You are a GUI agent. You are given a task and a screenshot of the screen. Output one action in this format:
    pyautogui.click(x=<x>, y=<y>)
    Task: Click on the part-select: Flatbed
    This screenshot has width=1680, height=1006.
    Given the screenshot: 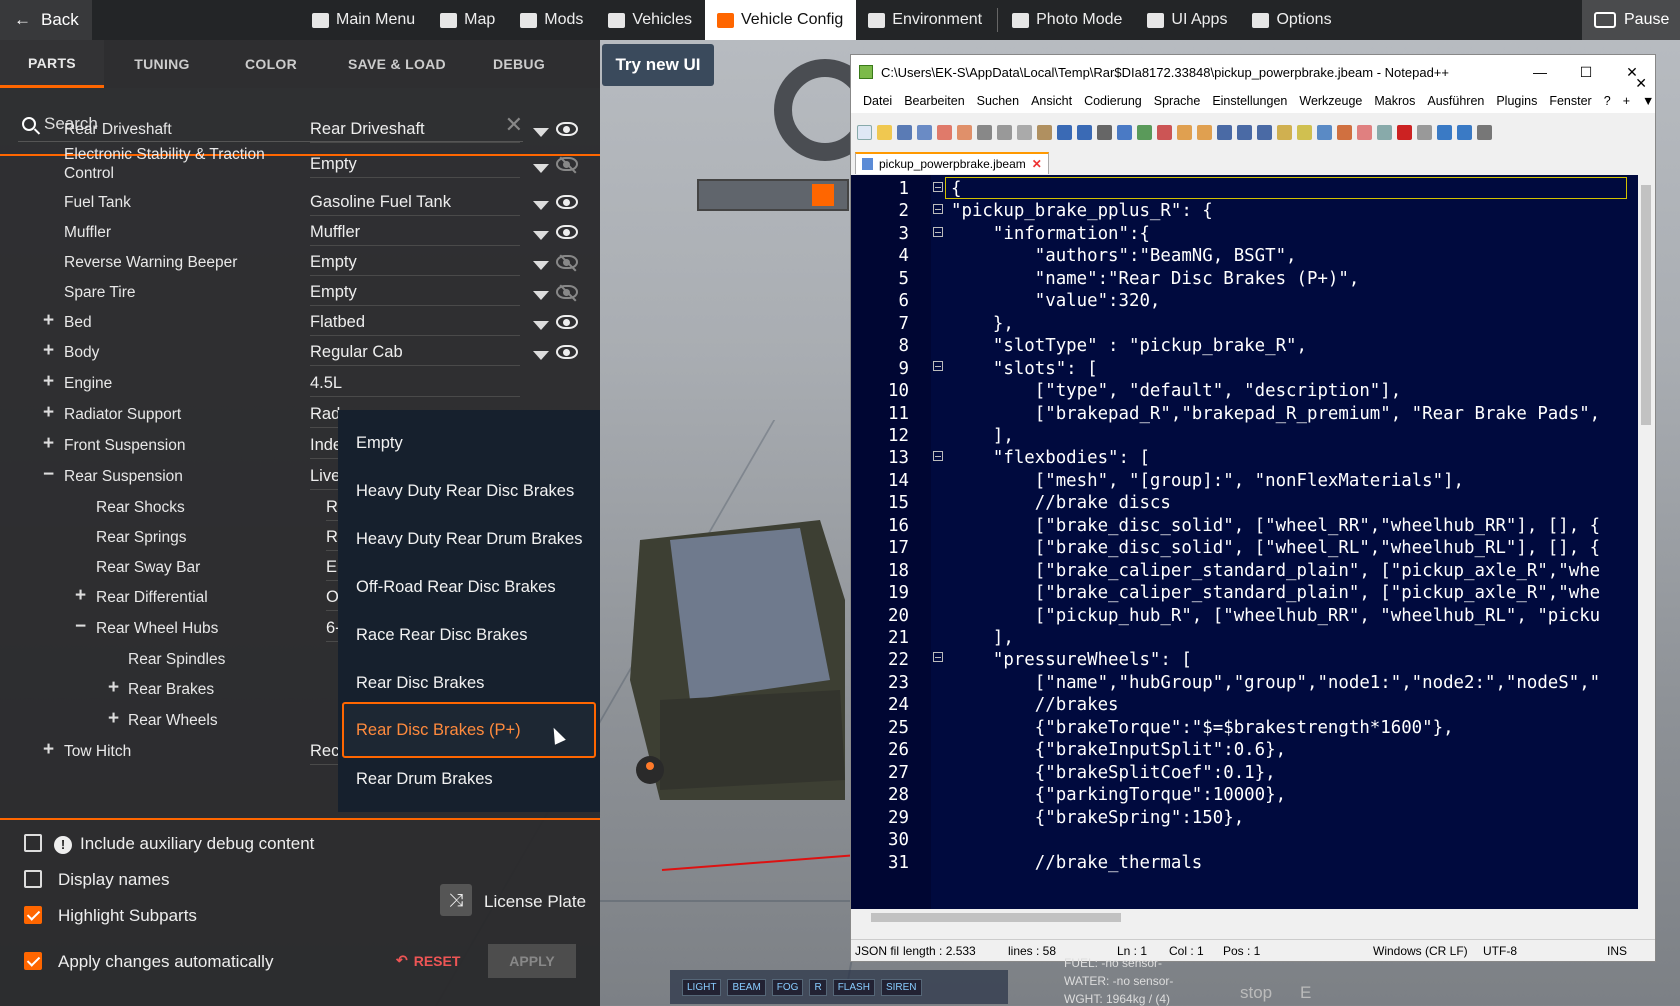 What is the action you would take?
    pyautogui.click(x=415, y=324)
    